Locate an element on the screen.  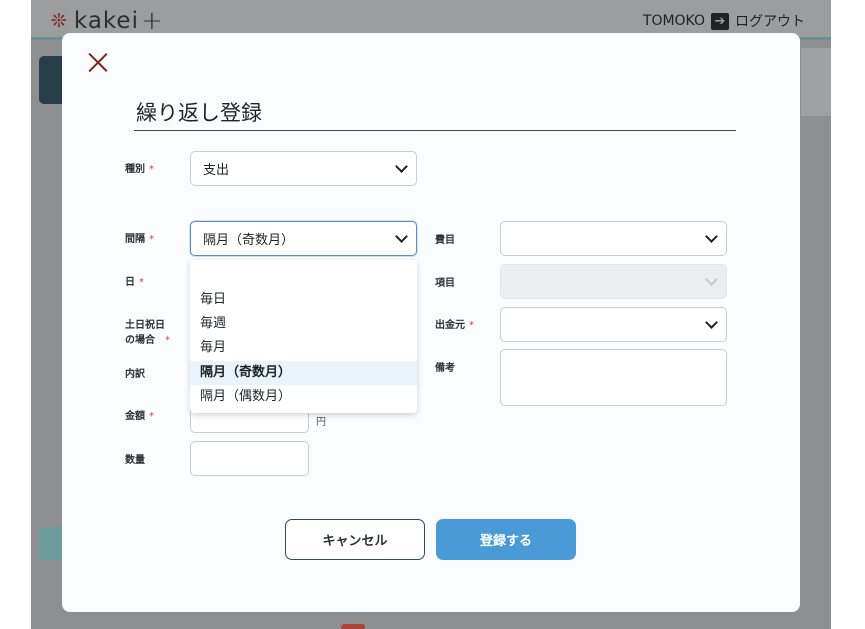
quantity-label: 数量 is located at coordinates (135, 460).